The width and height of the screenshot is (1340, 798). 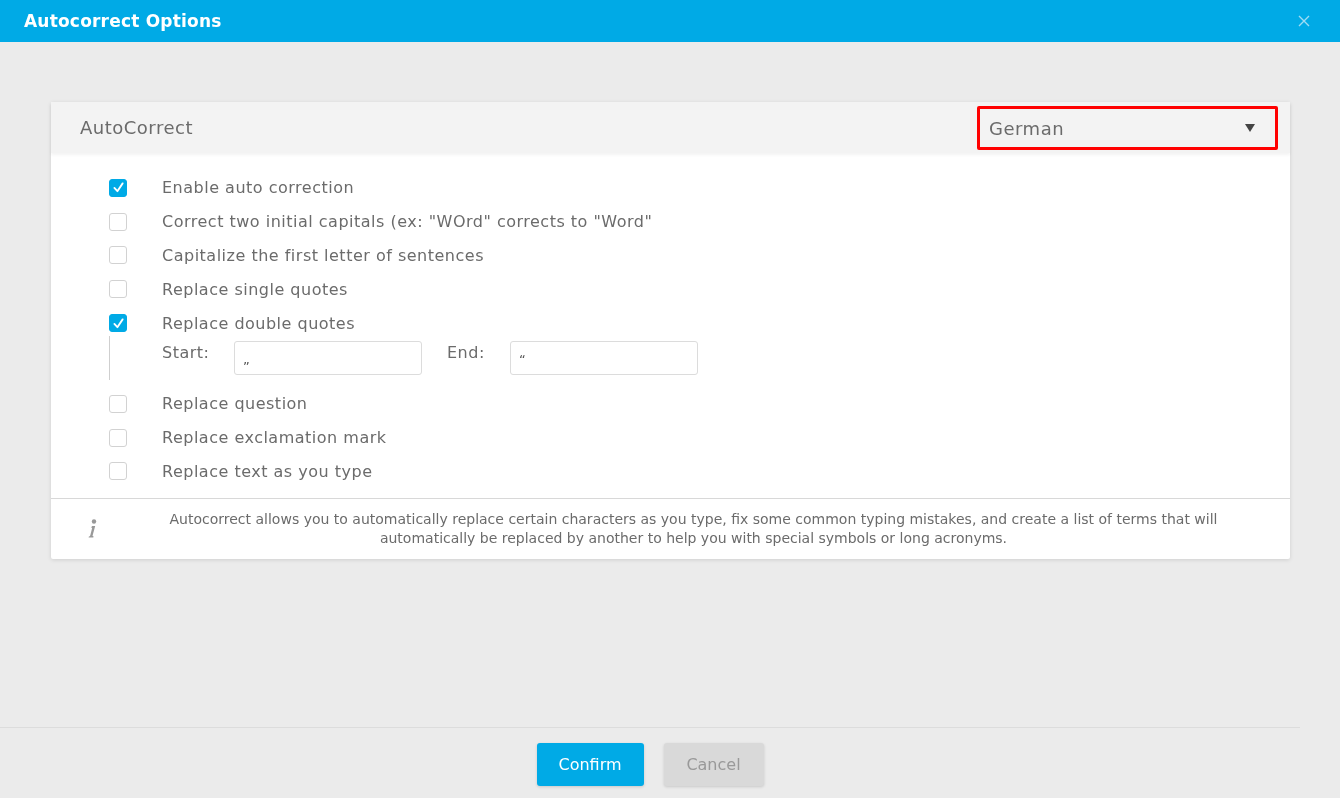 What do you see at coordinates (186, 352) in the screenshot?
I see `field-label: Start:` at bounding box center [186, 352].